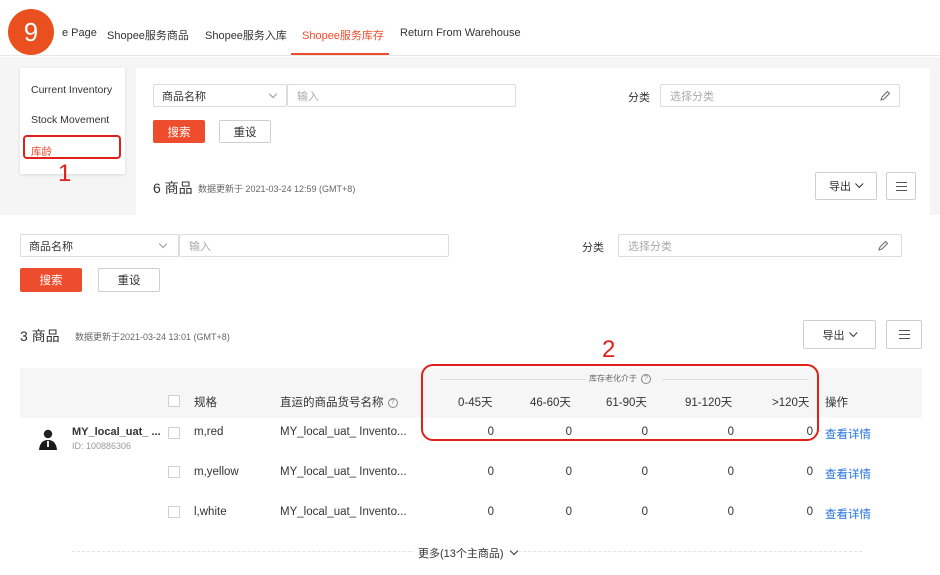 The height and width of the screenshot is (575, 940). I want to click on sidebar-item-stock-movement: Stock Movement, so click(70, 120).